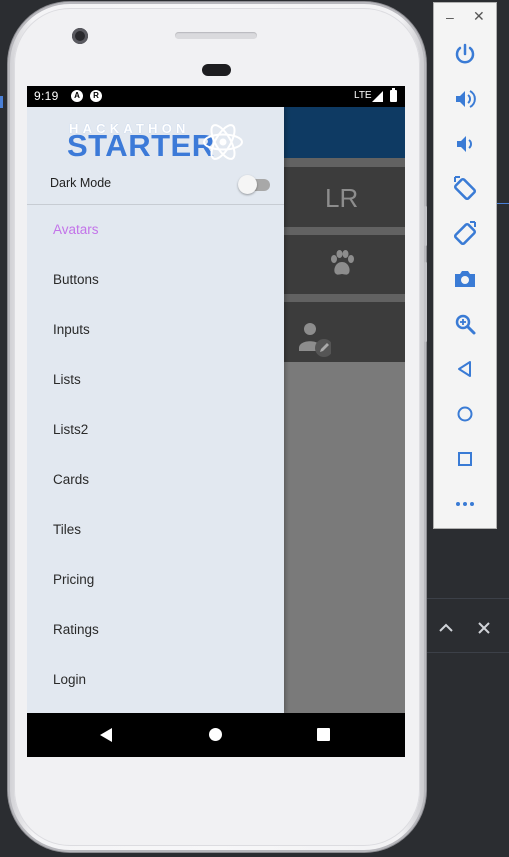 Image resolution: width=509 pixels, height=857 pixels. I want to click on home-icon, so click(465, 414).